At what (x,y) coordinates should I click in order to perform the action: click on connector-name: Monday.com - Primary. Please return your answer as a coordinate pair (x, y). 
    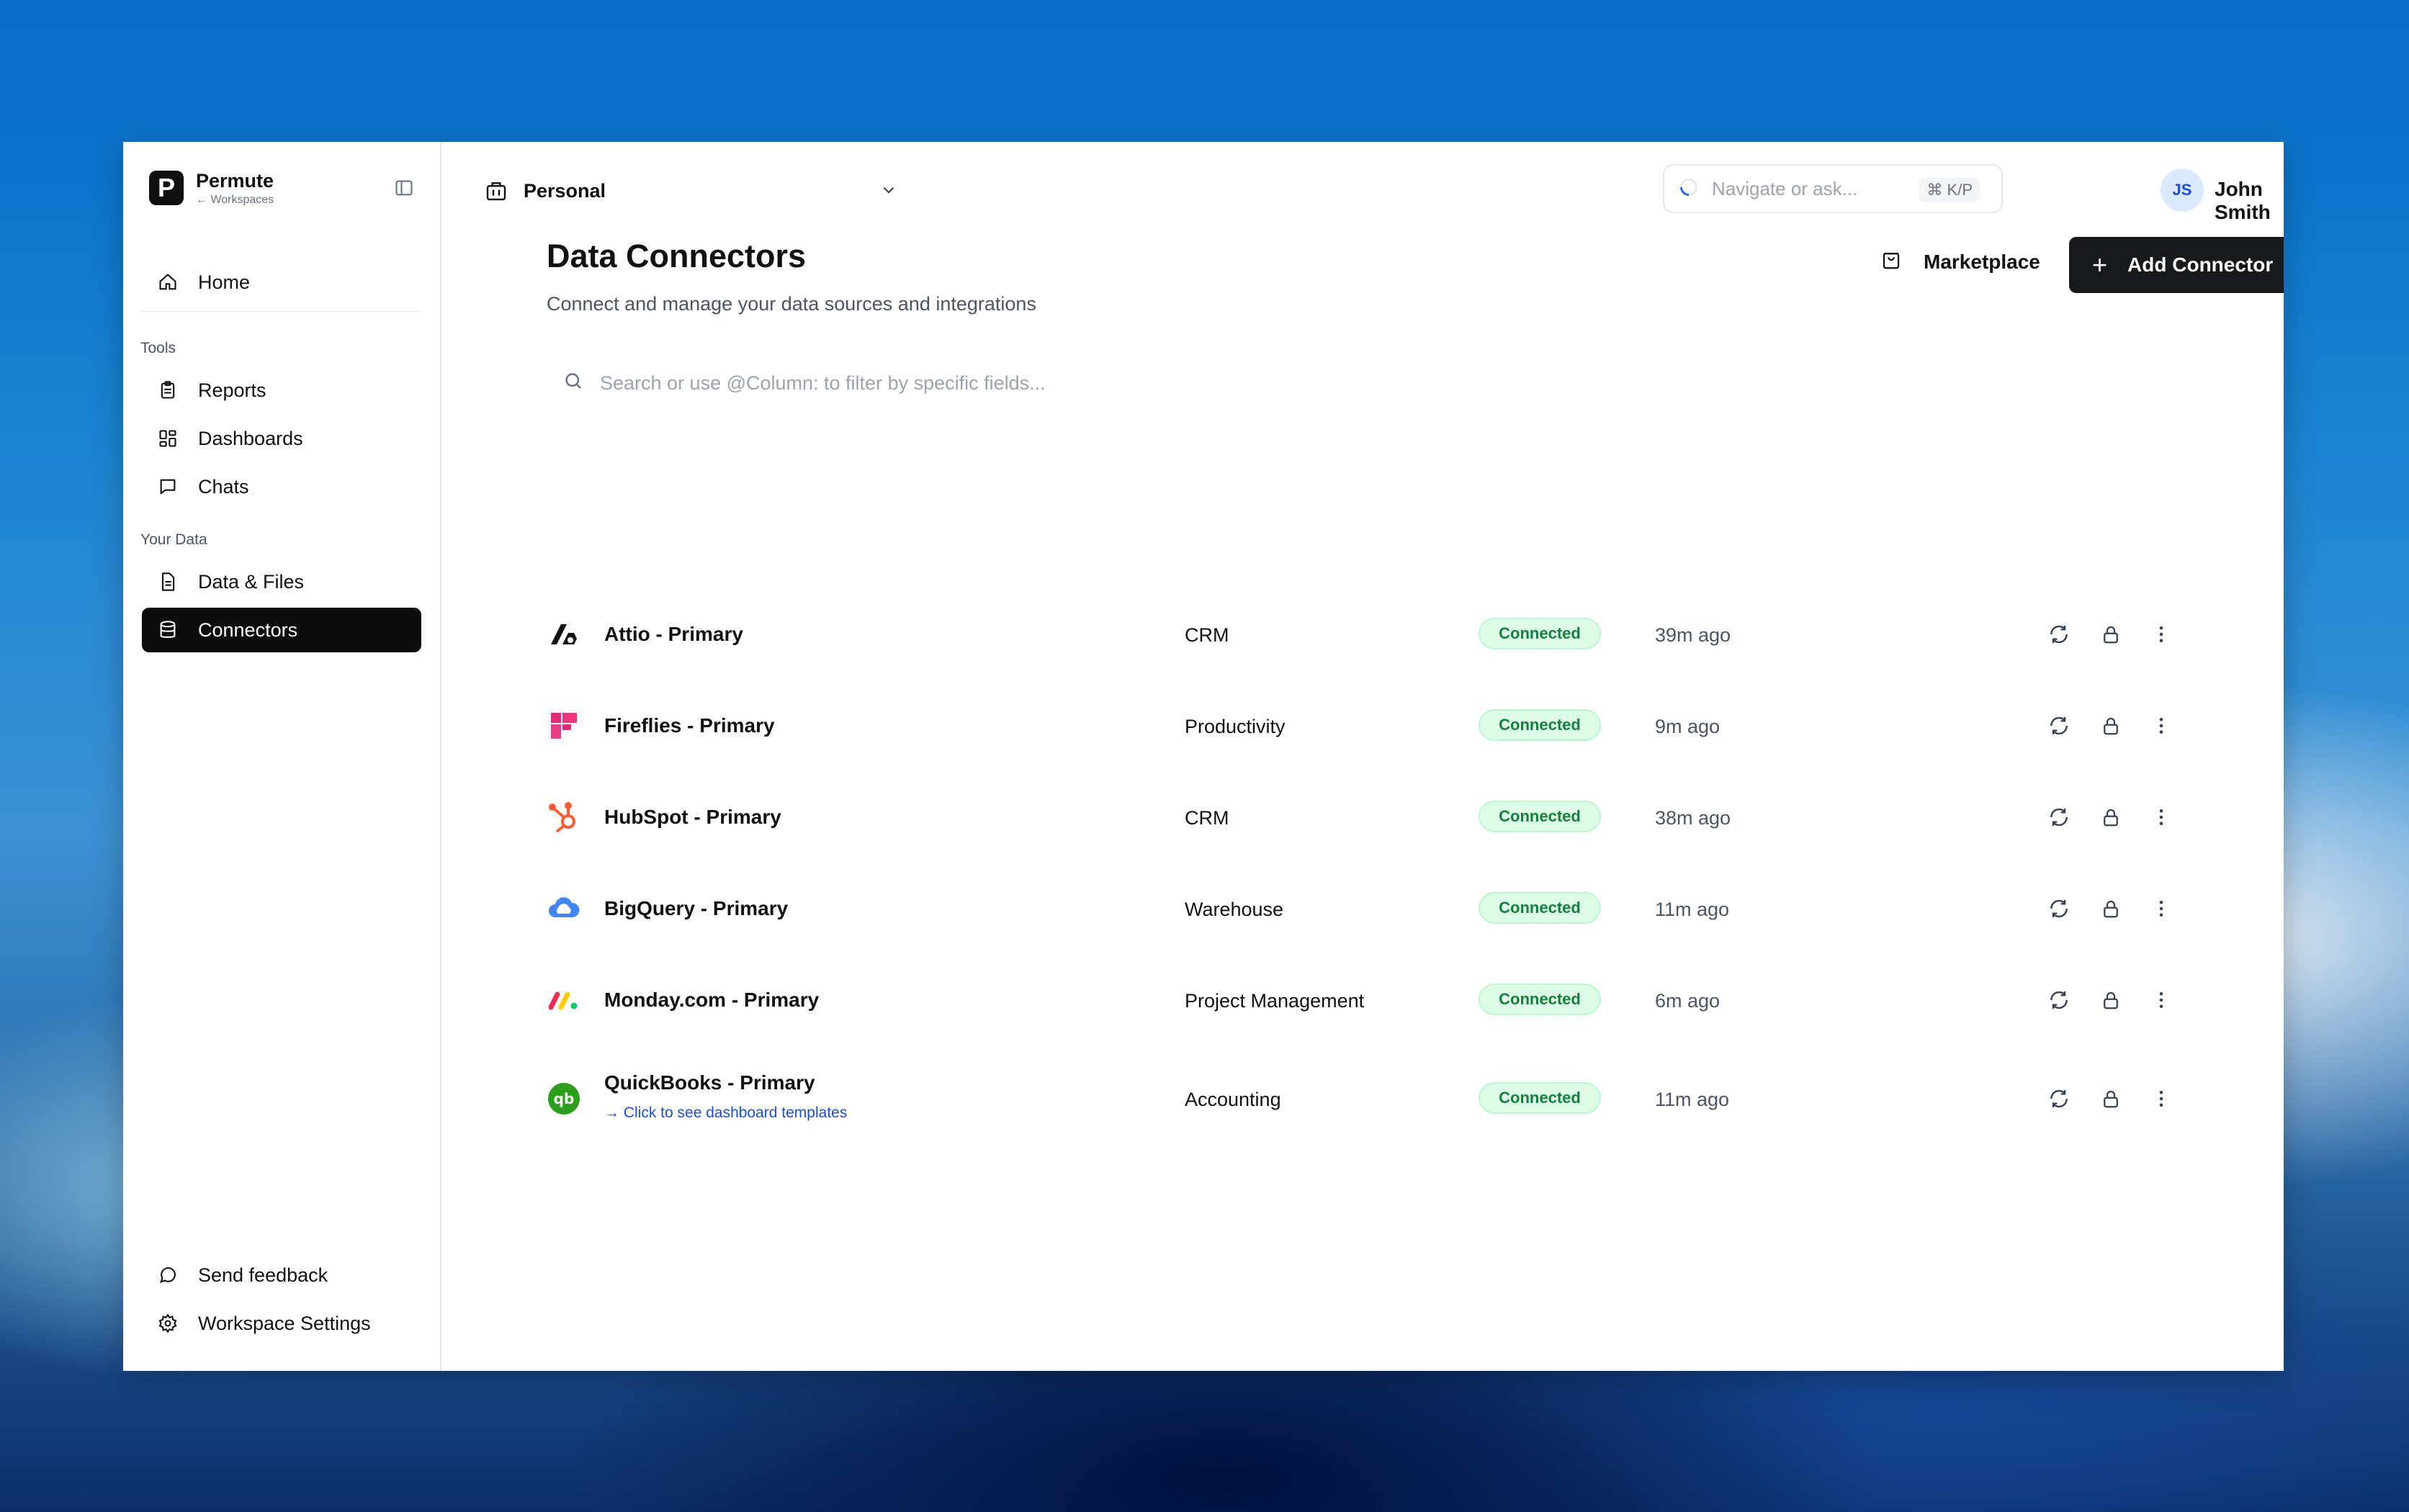
    Looking at the image, I should click on (712, 1000).